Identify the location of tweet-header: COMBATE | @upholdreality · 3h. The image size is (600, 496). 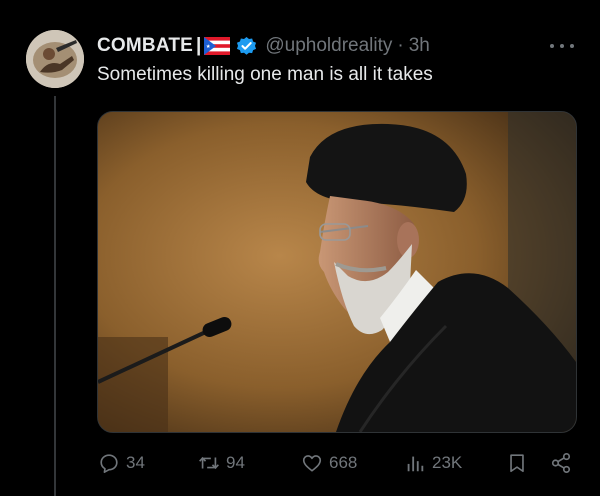
(263, 46).